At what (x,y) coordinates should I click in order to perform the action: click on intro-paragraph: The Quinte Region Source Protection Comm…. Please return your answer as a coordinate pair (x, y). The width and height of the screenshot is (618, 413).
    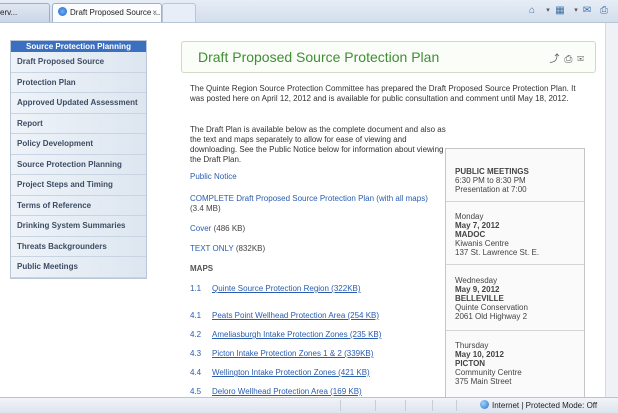
    Looking at the image, I should click on (383, 93).